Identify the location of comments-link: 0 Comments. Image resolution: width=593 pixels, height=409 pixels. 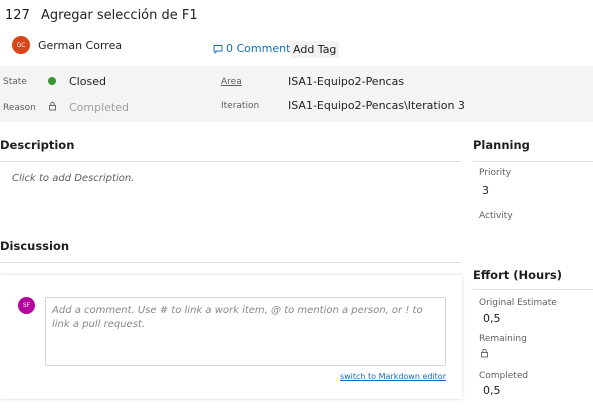
(254, 48).